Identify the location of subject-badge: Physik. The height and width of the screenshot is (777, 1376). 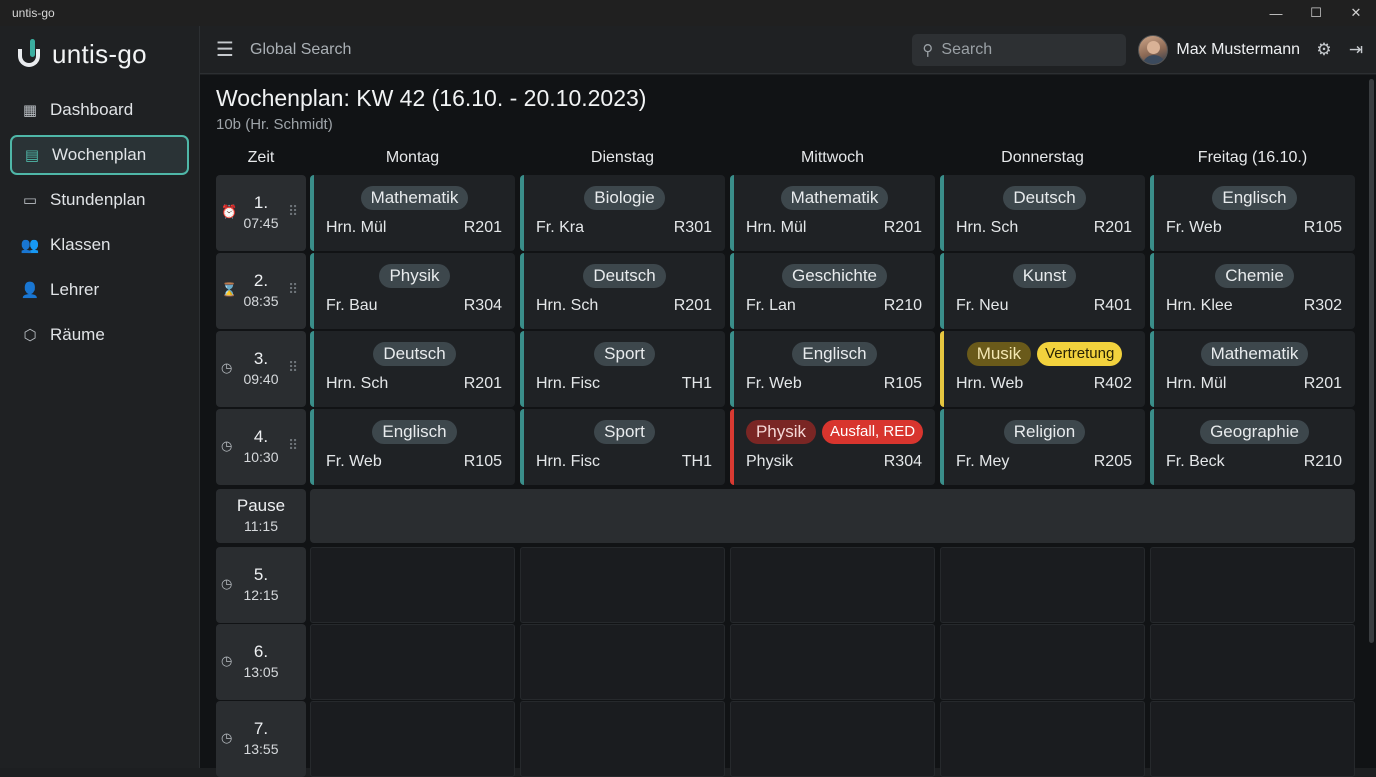
(414, 276).